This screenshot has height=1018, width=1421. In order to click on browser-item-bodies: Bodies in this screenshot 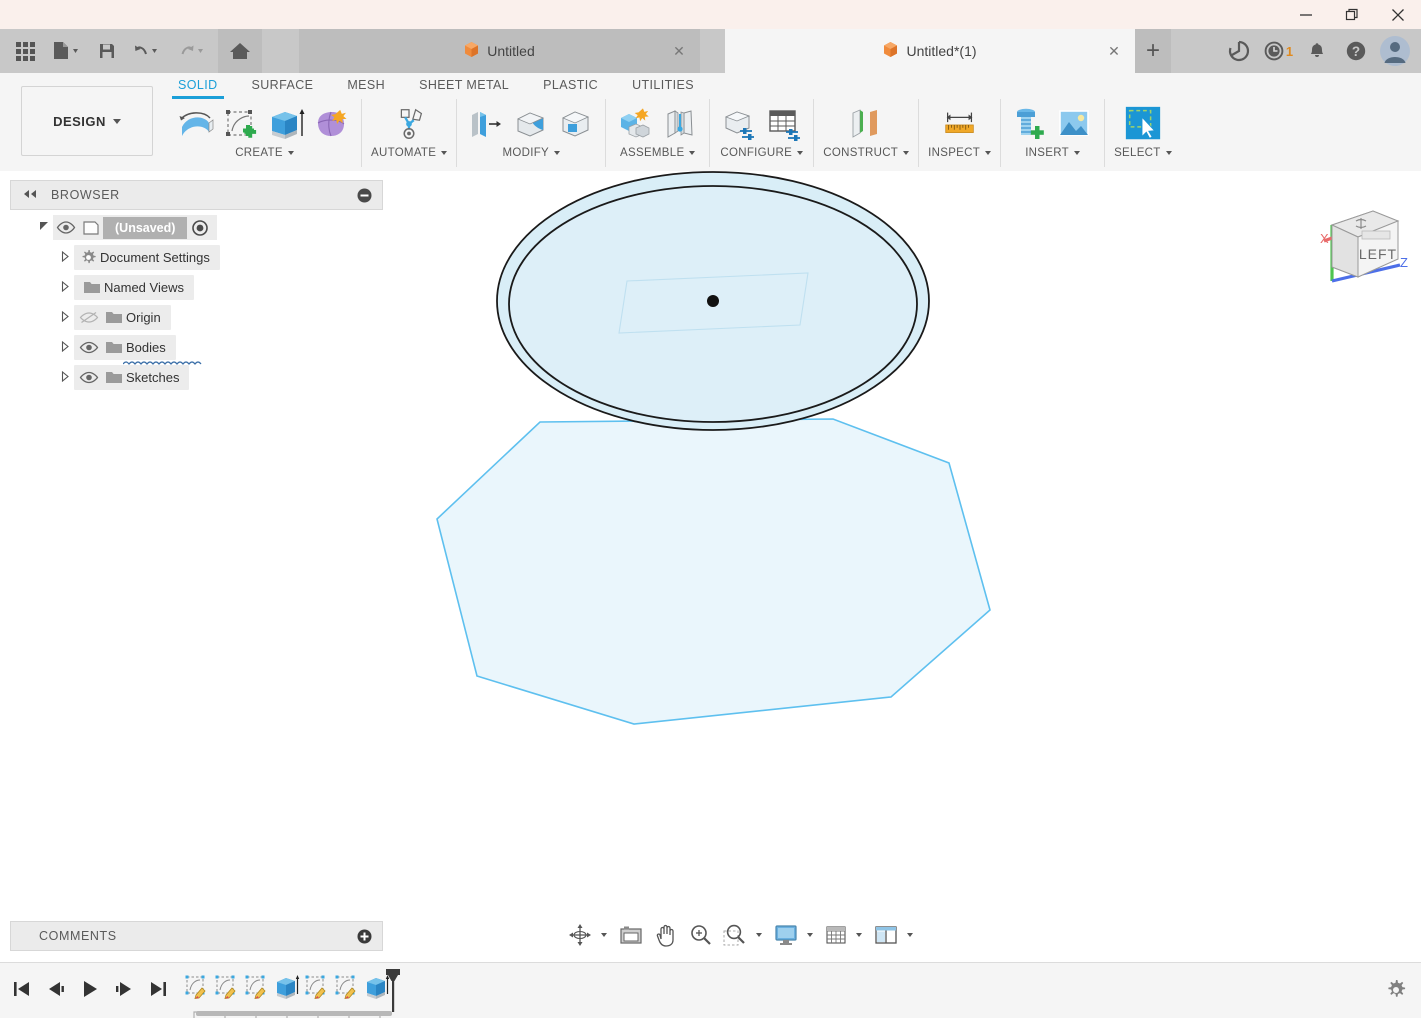, I will do `click(196, 350)`.